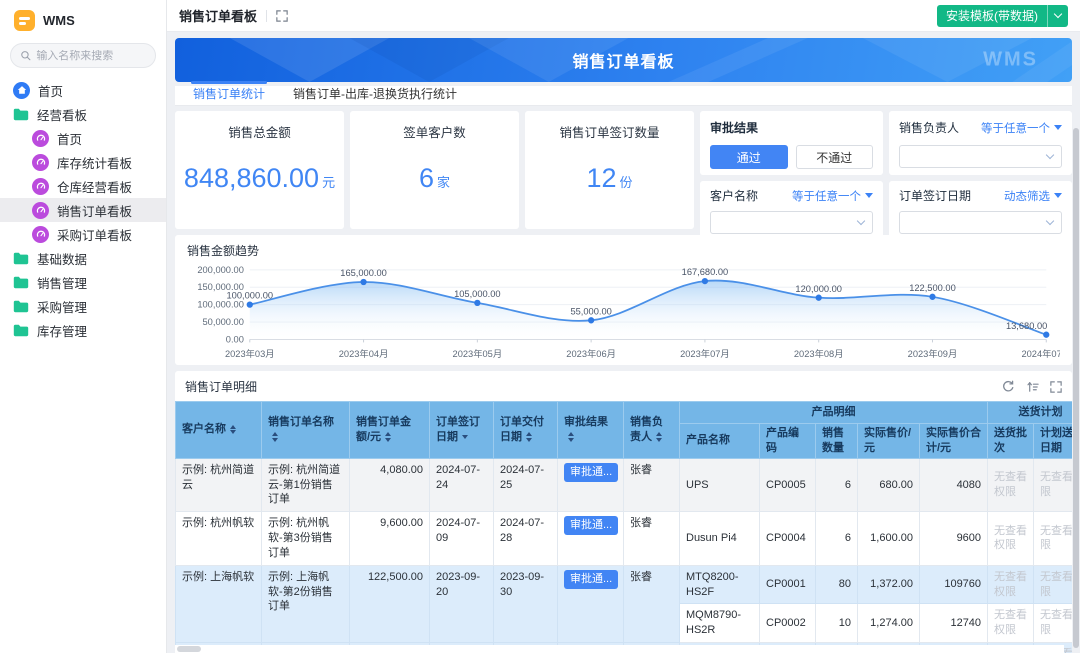 This screenshot has width=1080, height=653. Describe the element at coordinates (83, 330) in the screenshot. I see `sidebar-group-inventory-mgmt: 库存管理` at that location.